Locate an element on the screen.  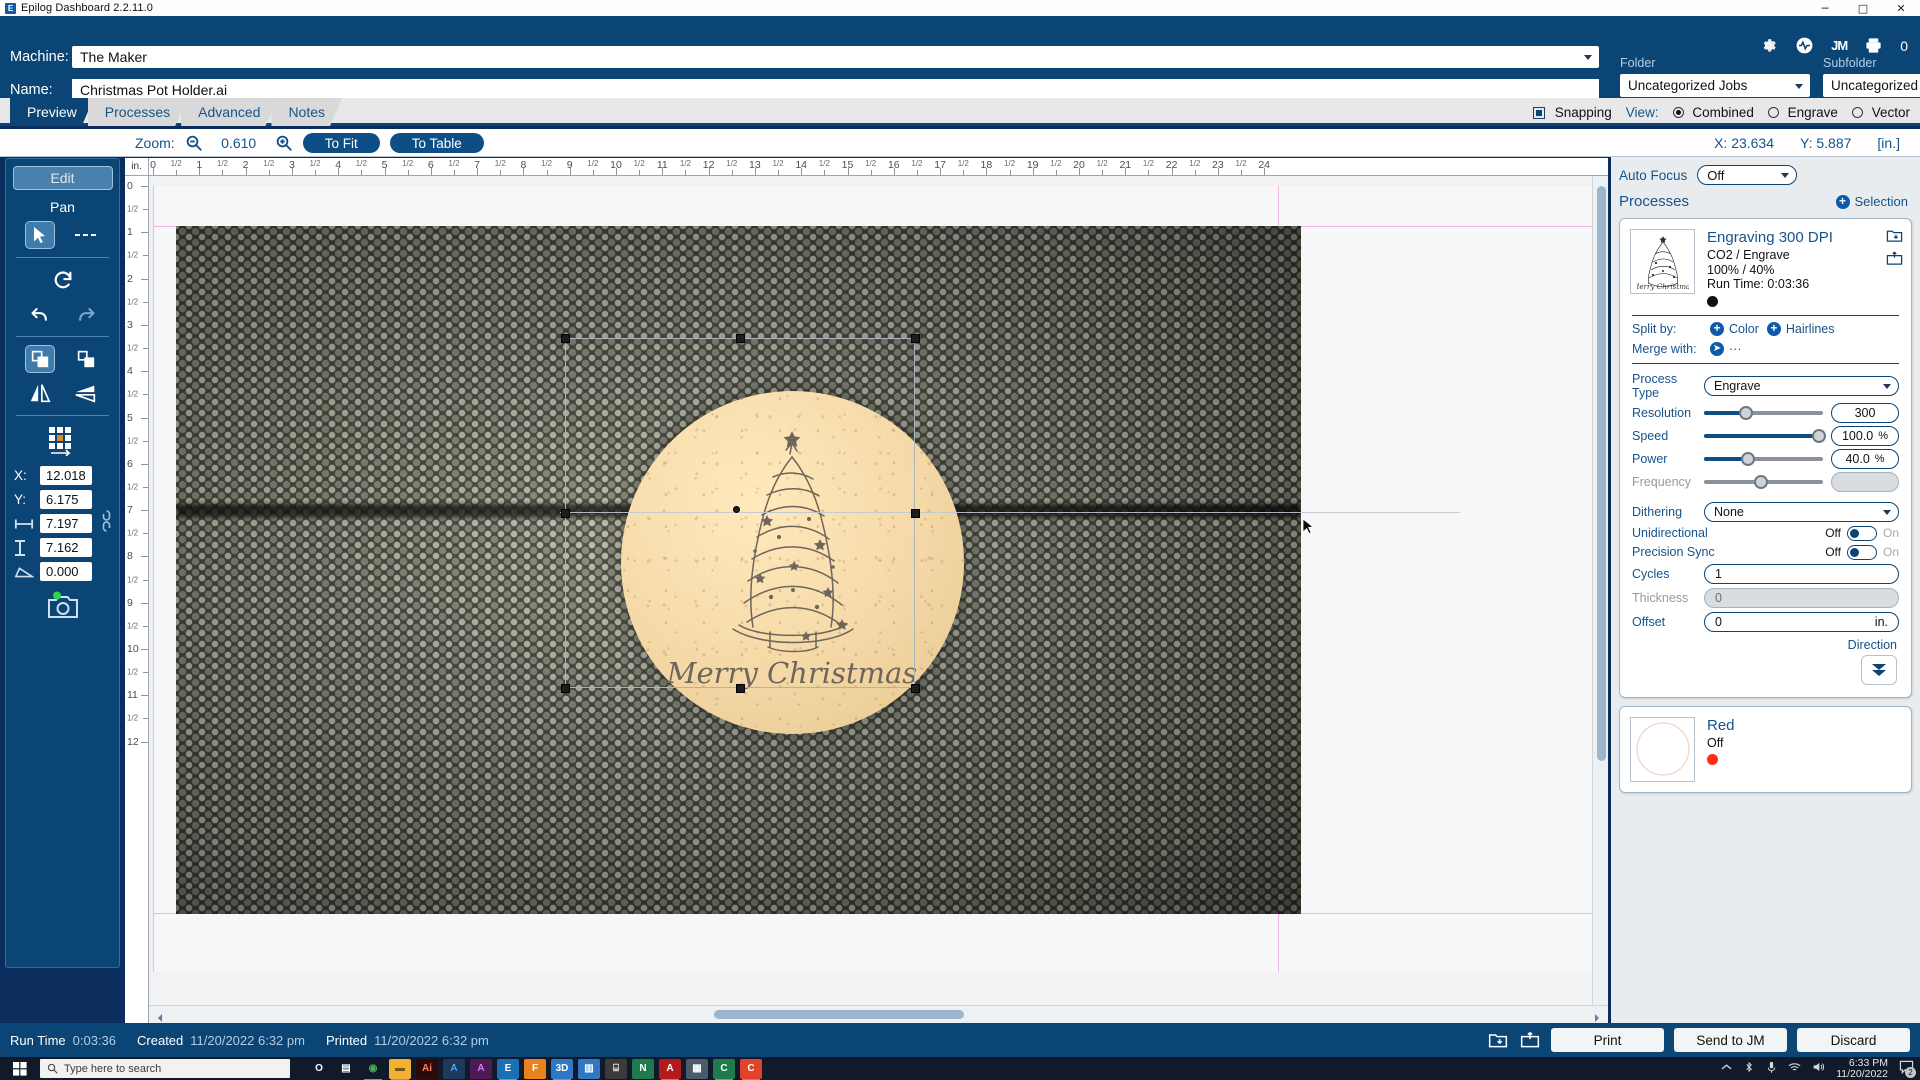
cycles-input: 1 is located at coordinates (1801, 573).